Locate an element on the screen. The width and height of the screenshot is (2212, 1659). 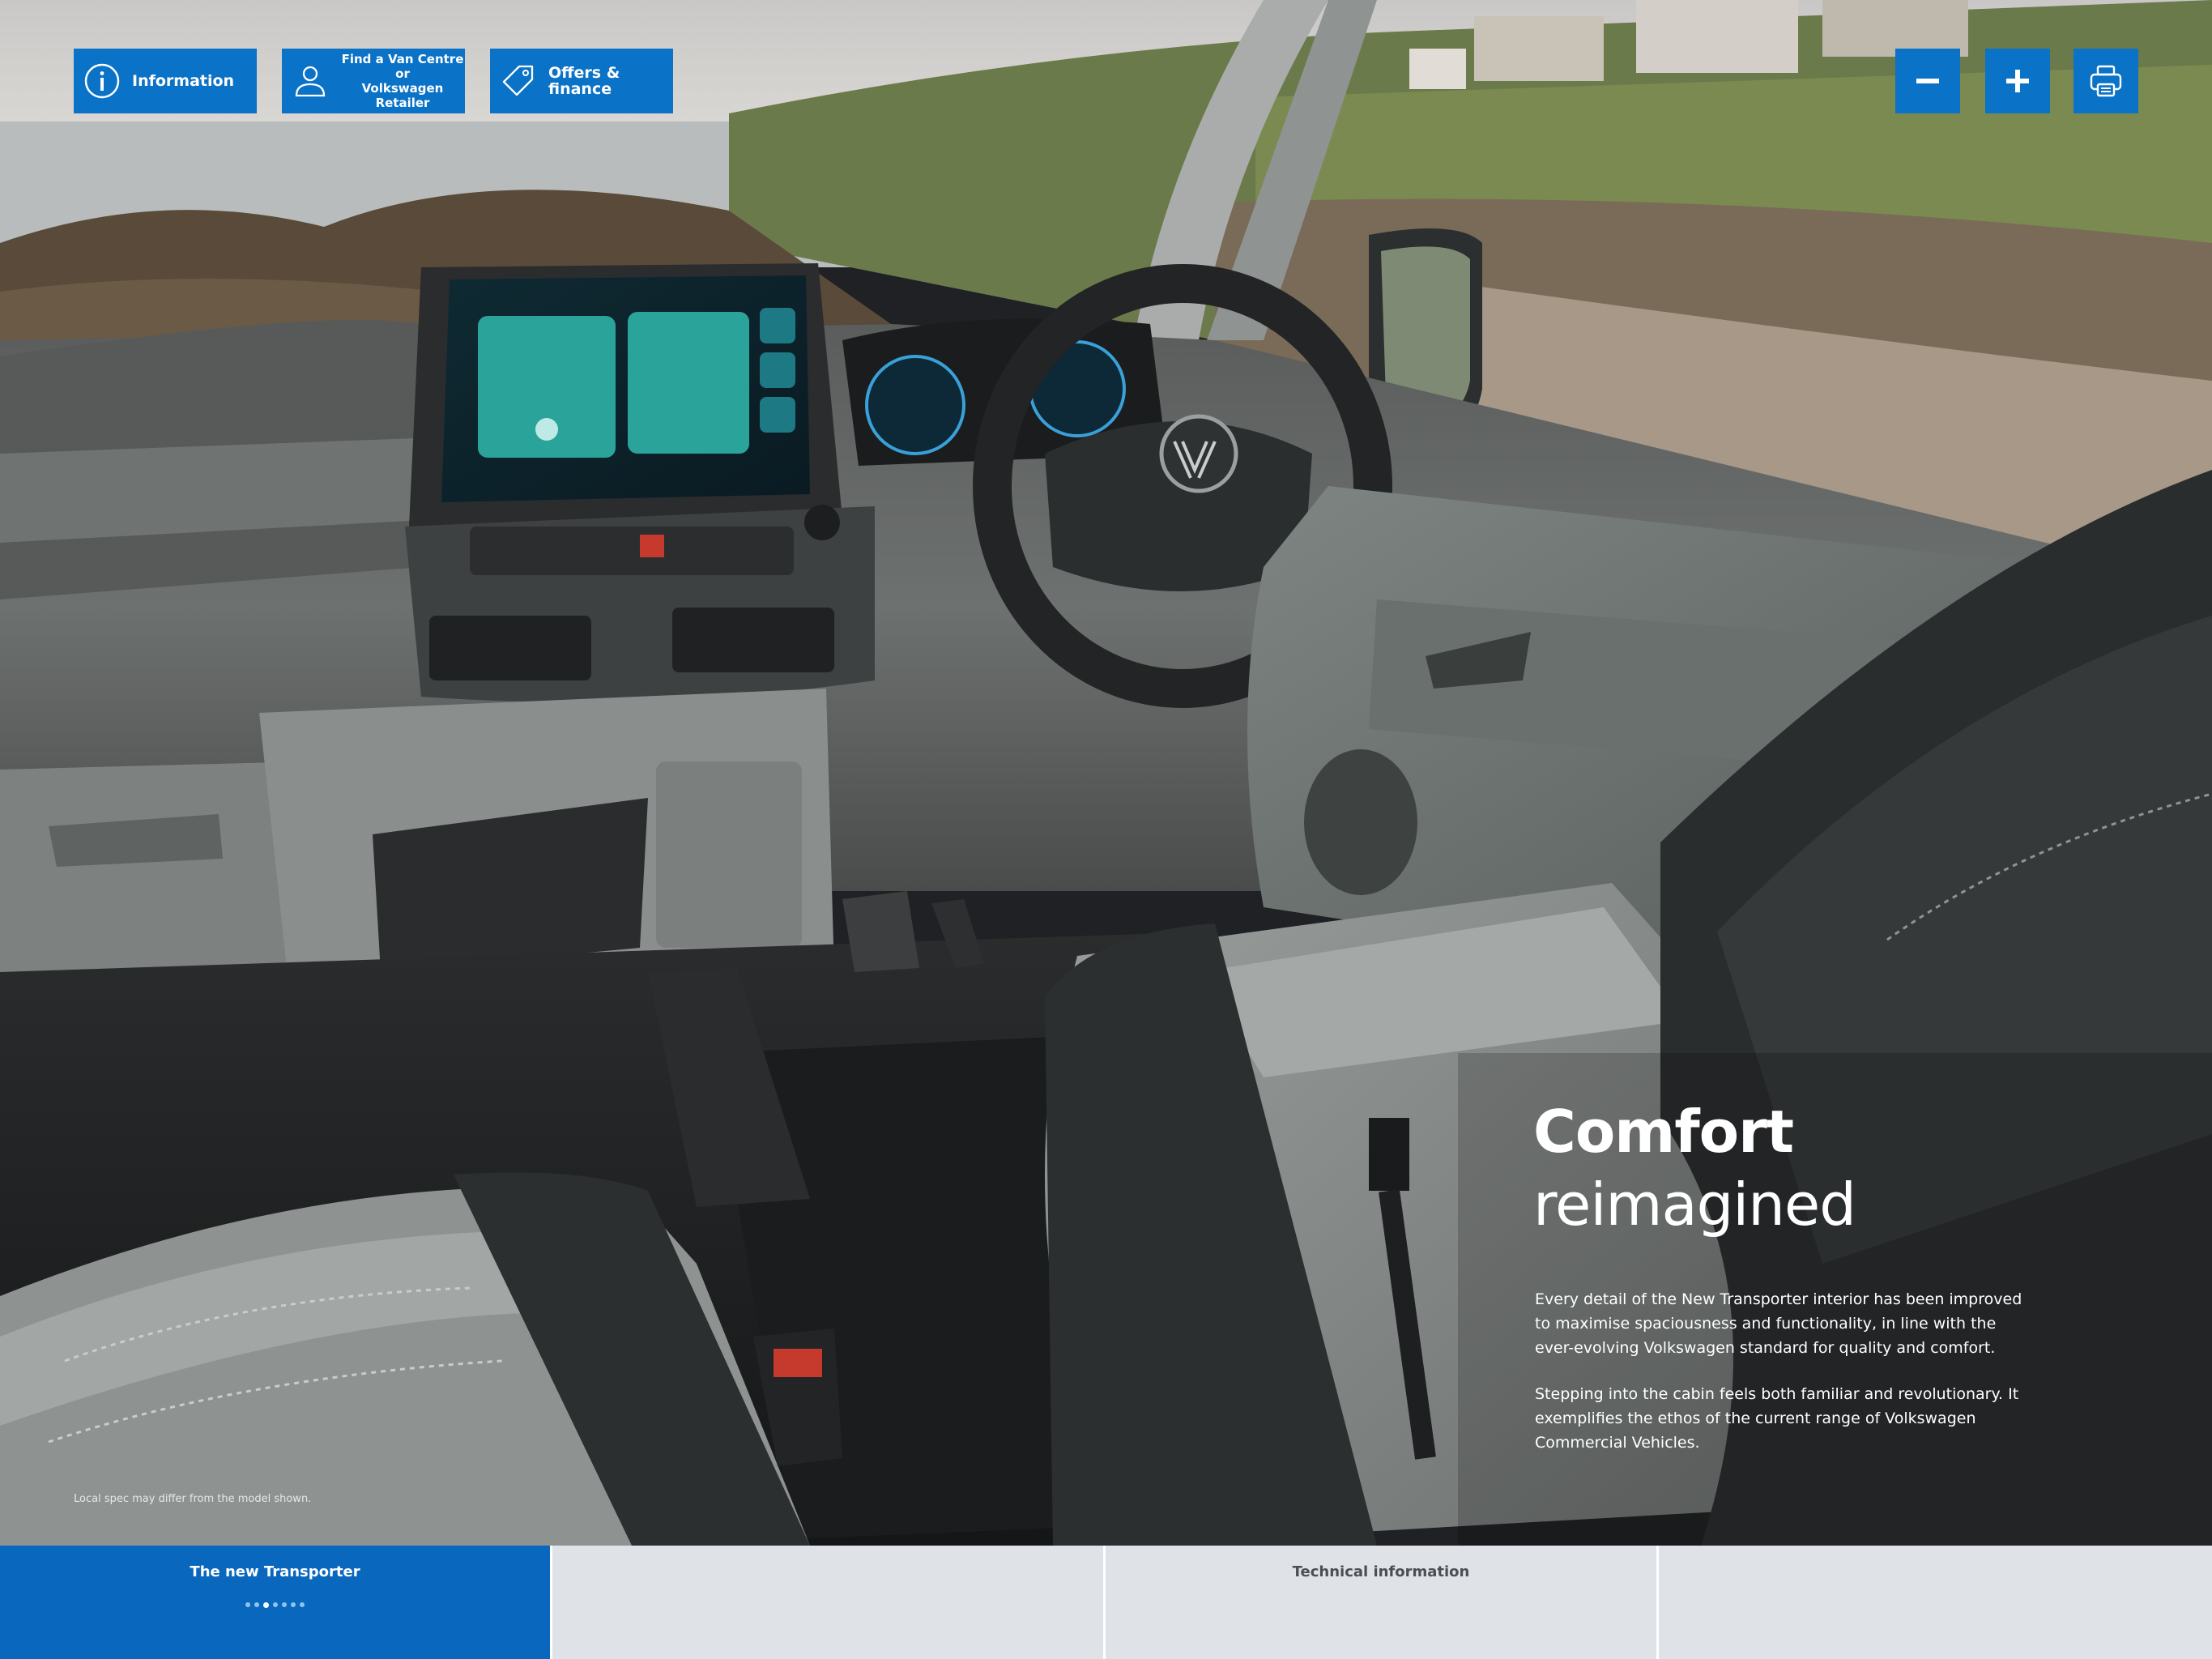
printer-icon is located at coordinates (2106, 81).